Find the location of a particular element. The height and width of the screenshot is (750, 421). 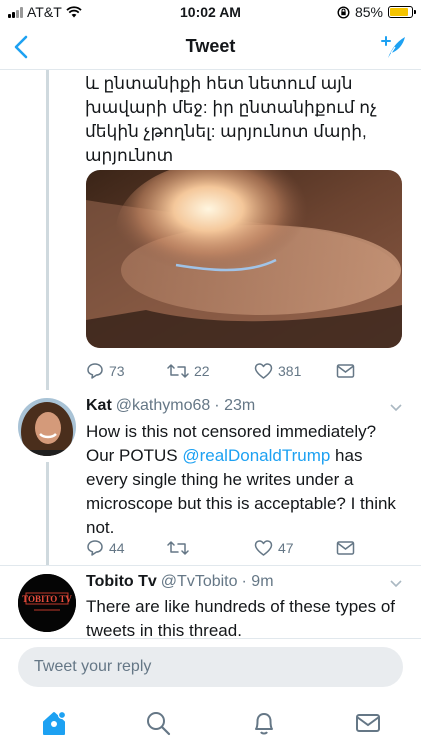

avatar: TOBITO TV is located at coordinates (47, 603).